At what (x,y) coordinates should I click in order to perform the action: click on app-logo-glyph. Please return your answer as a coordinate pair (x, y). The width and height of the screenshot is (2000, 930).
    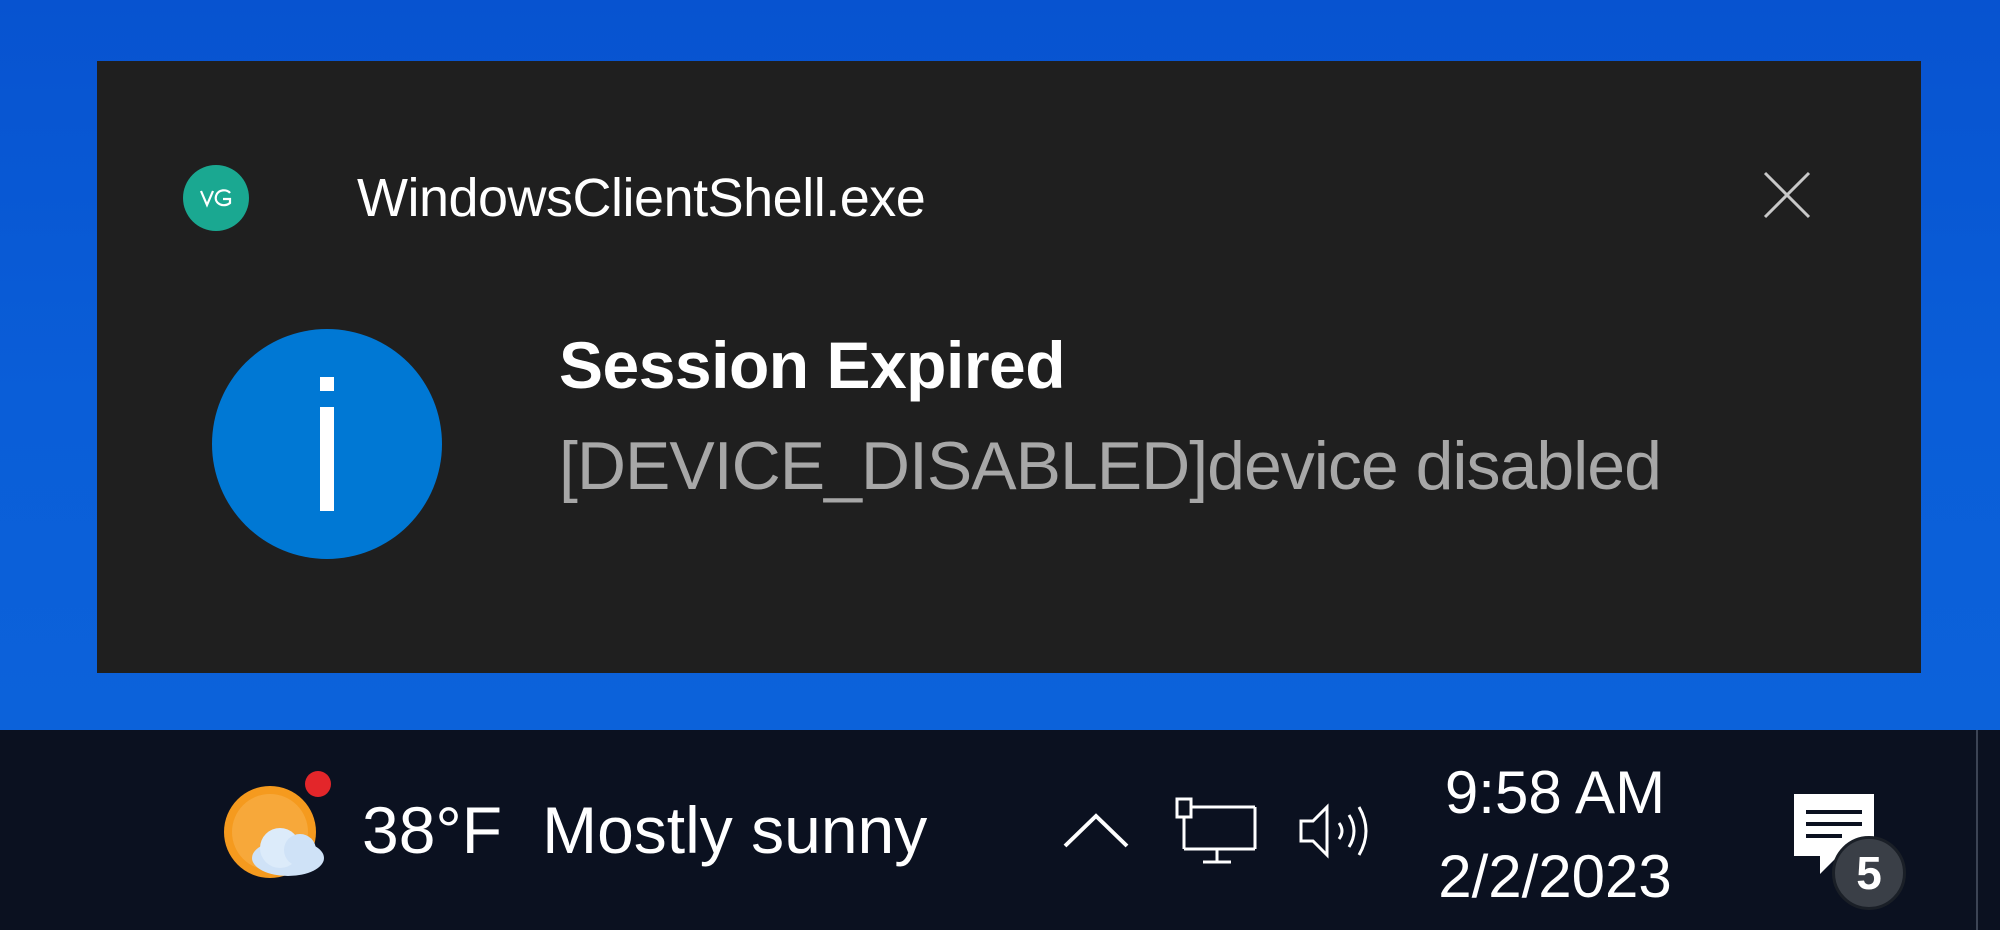
    Looking at the image, I should click on (215, 198).